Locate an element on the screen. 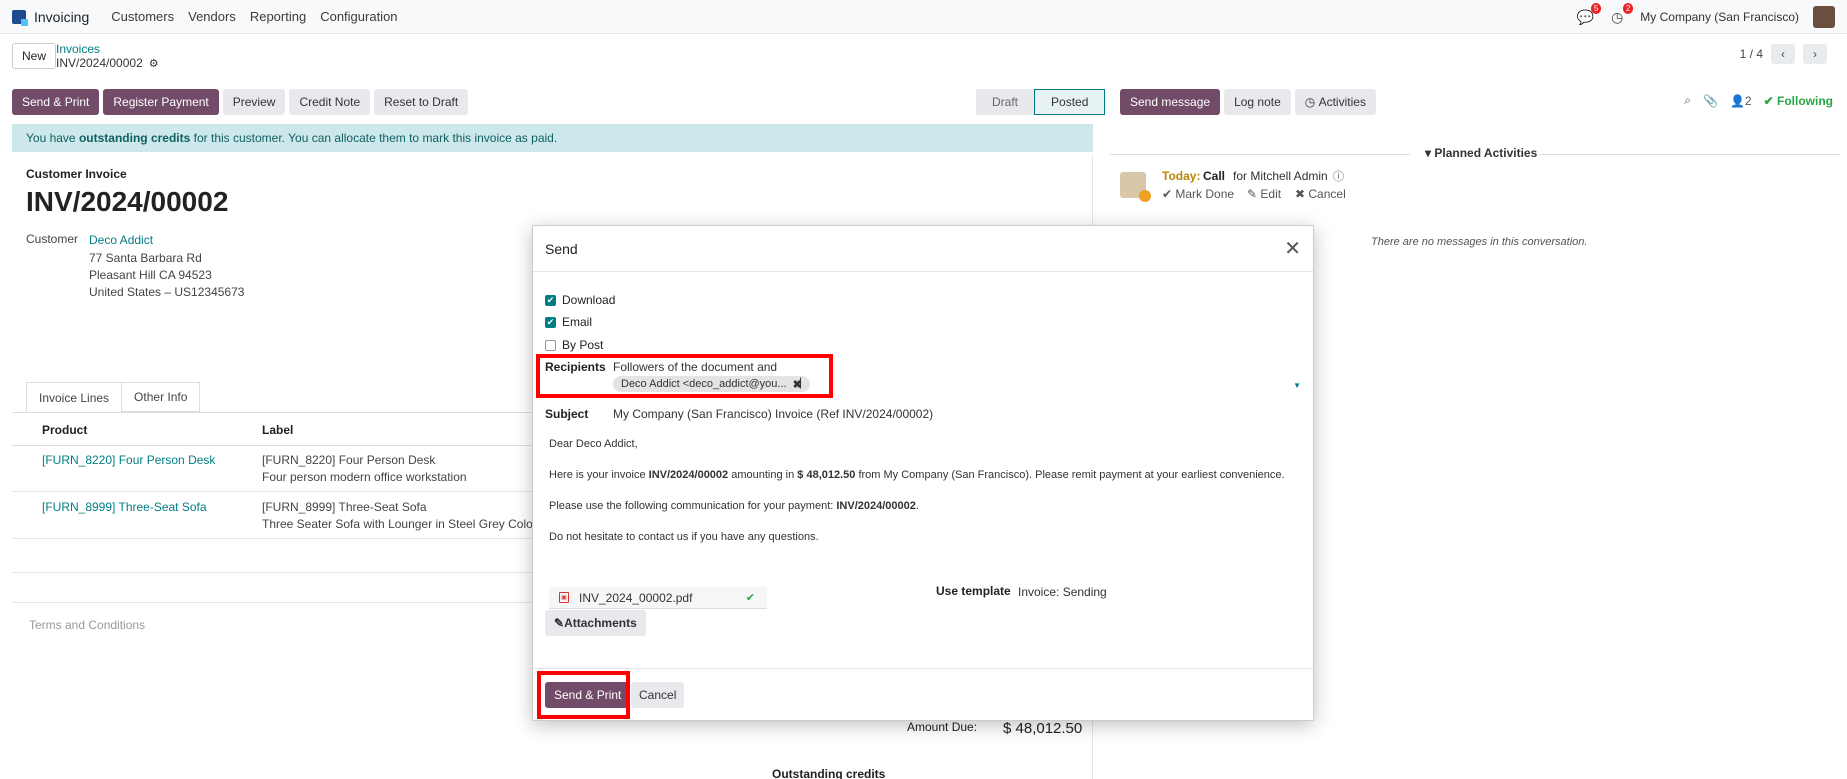  paperclip-icon: 📎 is located at coordinates (1710, 101).